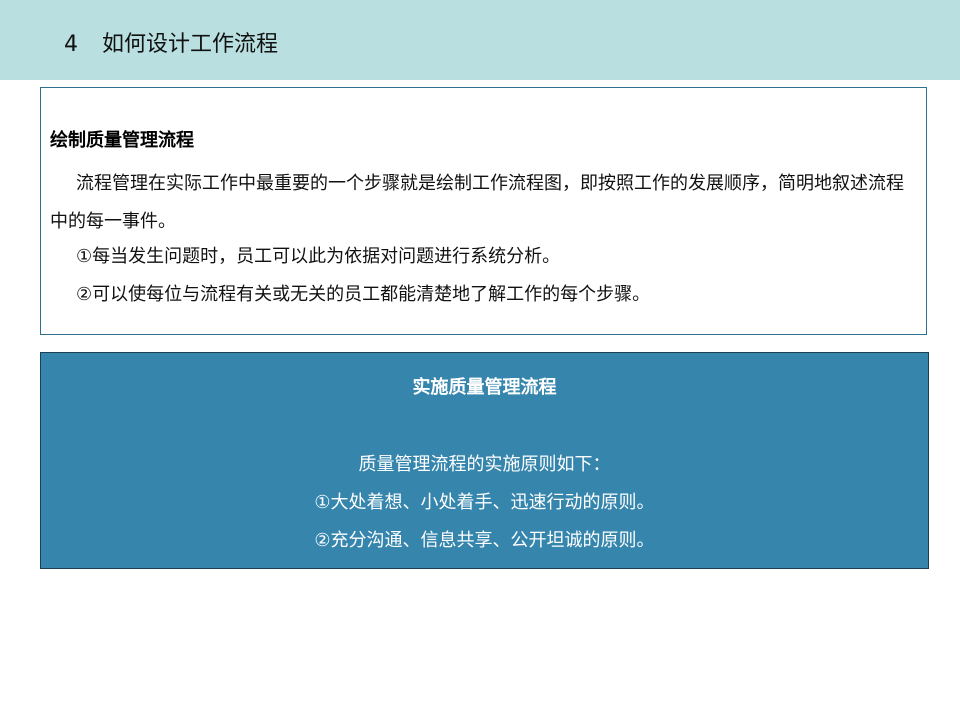 The image size is (960, 720). I want to click on implement-process-point-1: ①大处着想、小处着手、迅速行动的原则。, so click(484, 502).